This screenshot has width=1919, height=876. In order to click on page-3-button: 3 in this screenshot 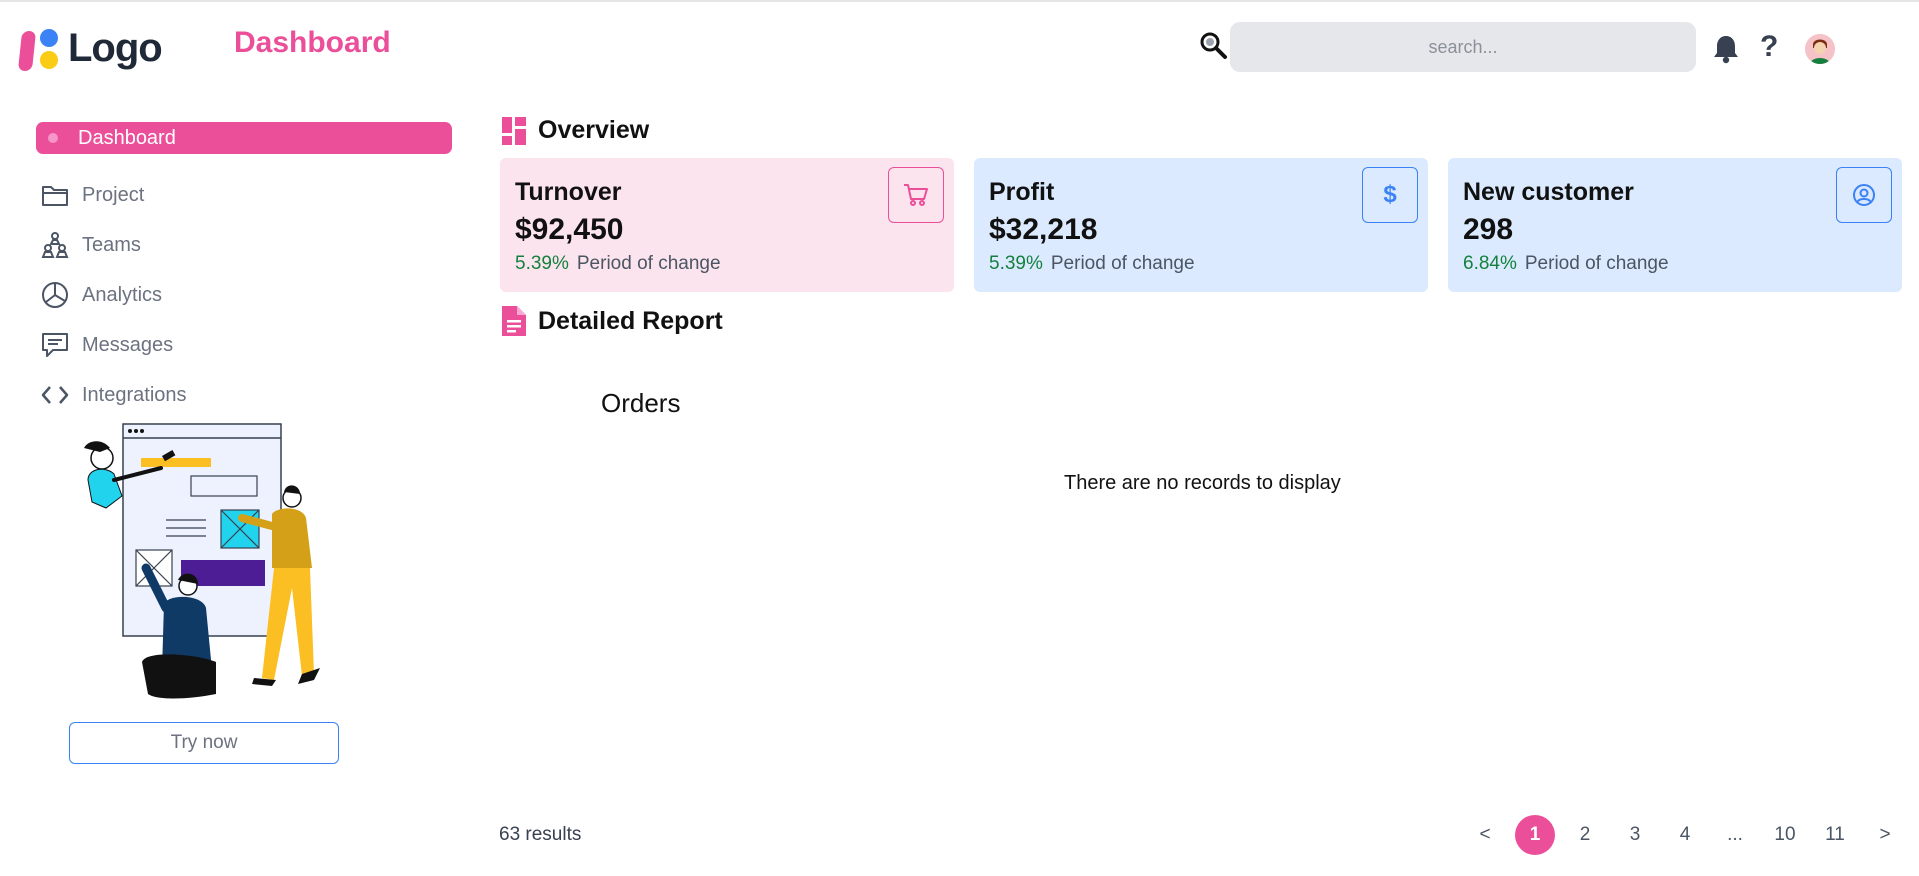, I will do `click(1635, 835)`.